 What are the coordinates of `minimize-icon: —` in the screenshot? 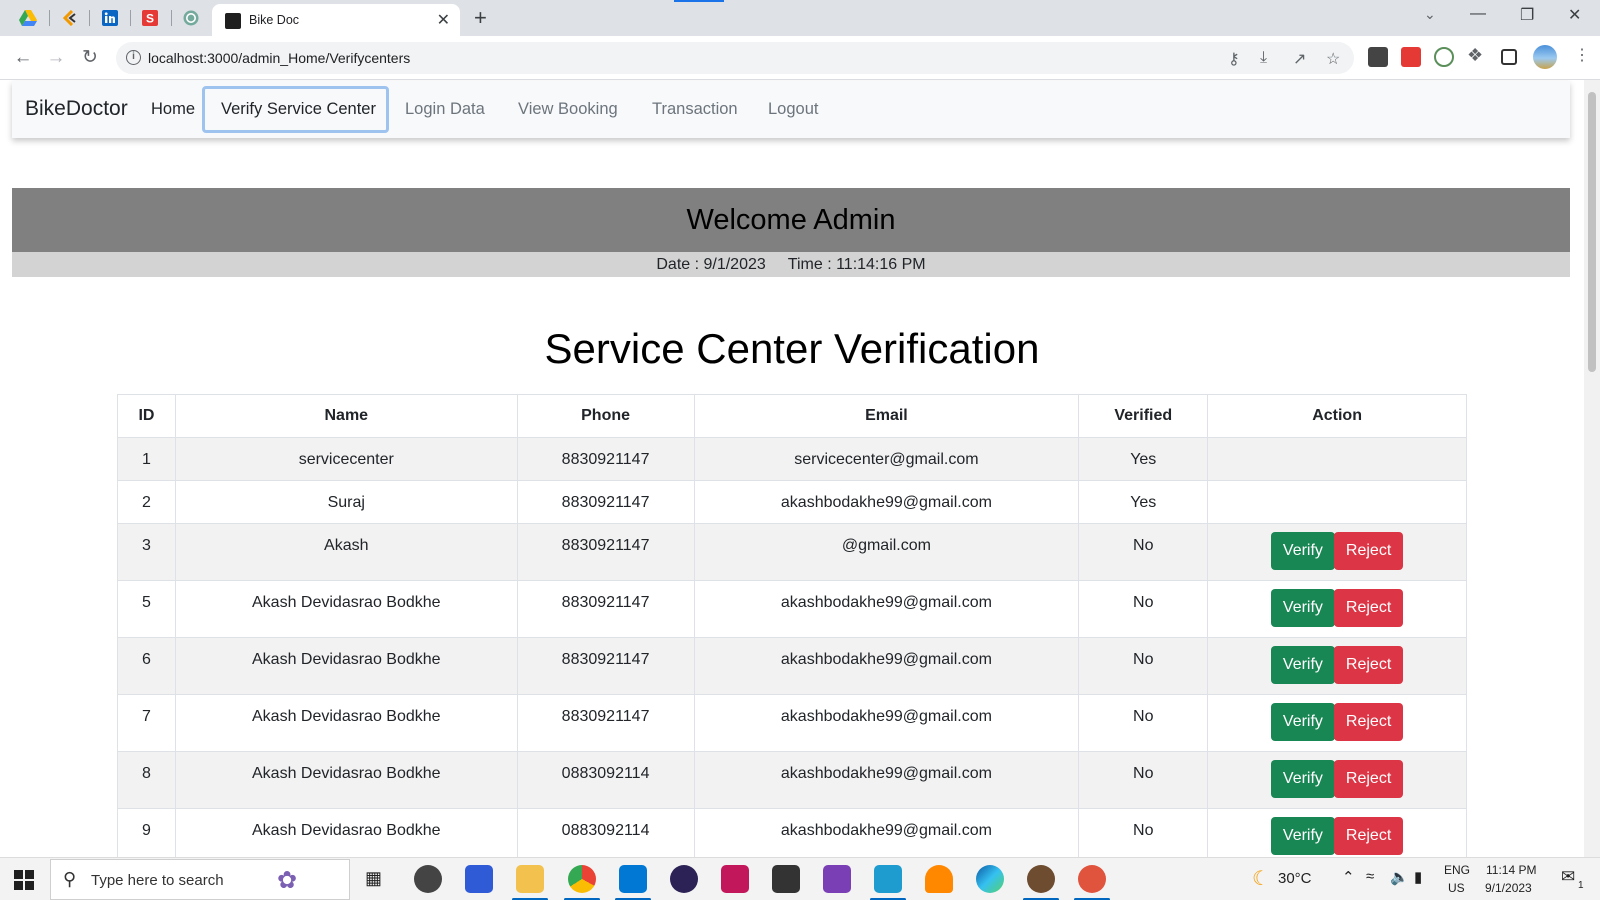 It's located at (1478, 14).